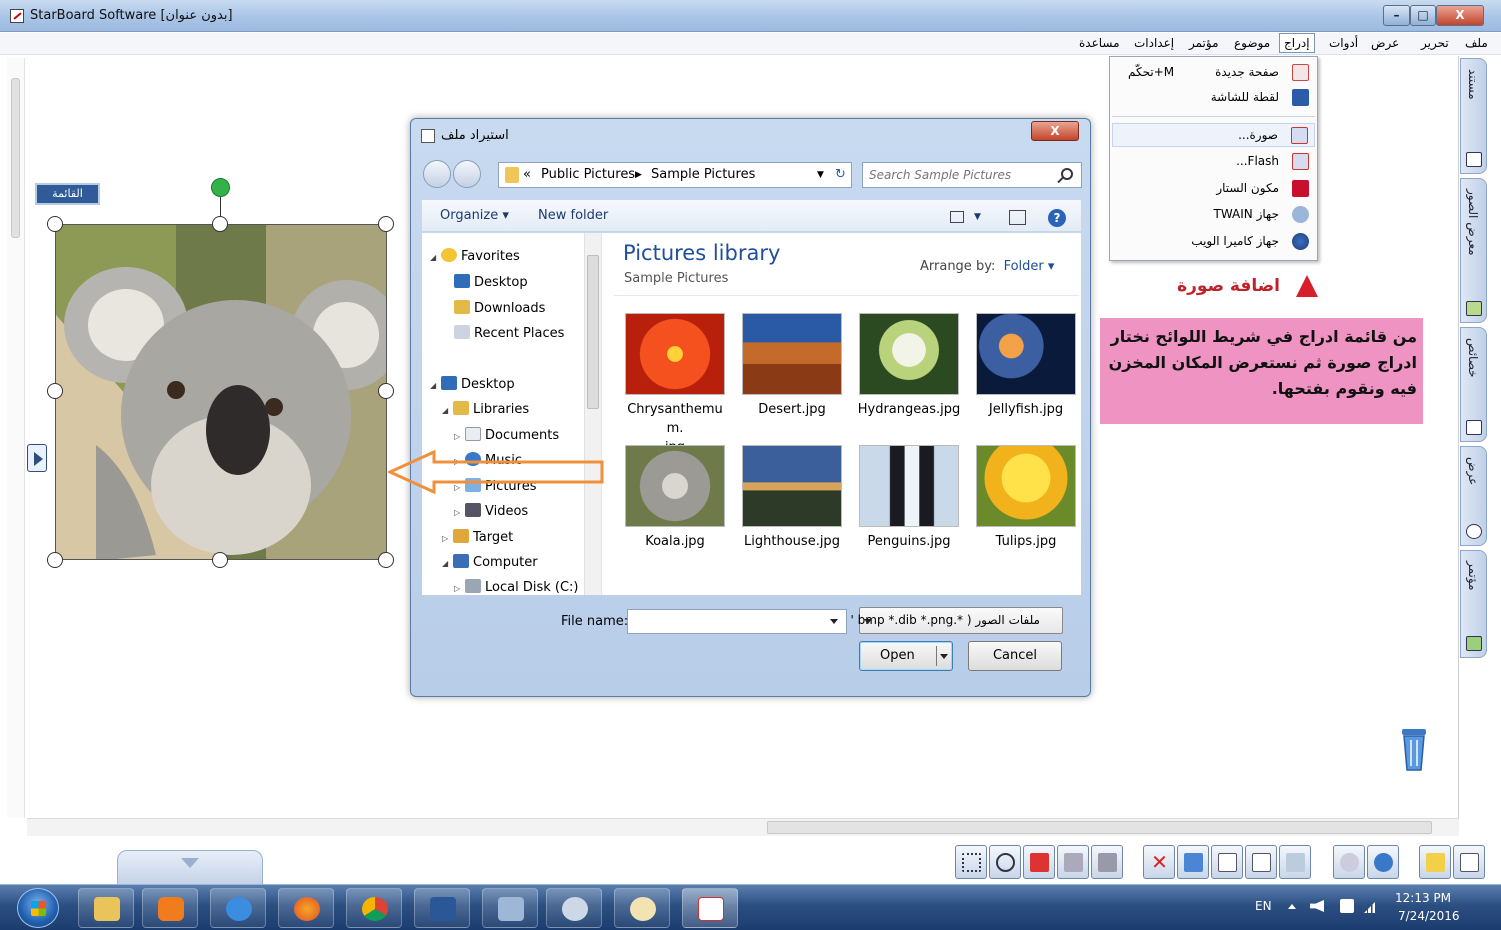 Image resolution: width=1501 pixels, height=930 pixels. What do you see at coordinates (977, 217) in the screenshot?
I see `view-dropdown-icon: ▼` at bounding box center [977, 217].